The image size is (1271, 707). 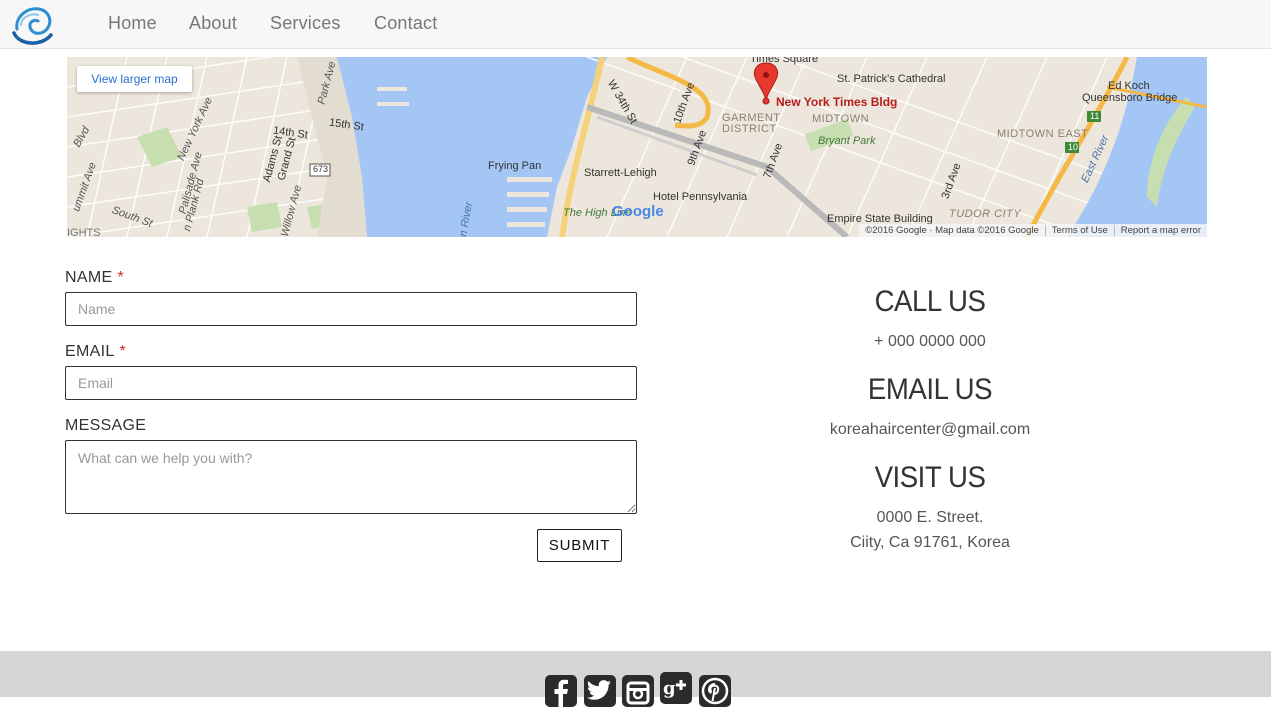 I want to click on name-input, so click(x=351, y=309).